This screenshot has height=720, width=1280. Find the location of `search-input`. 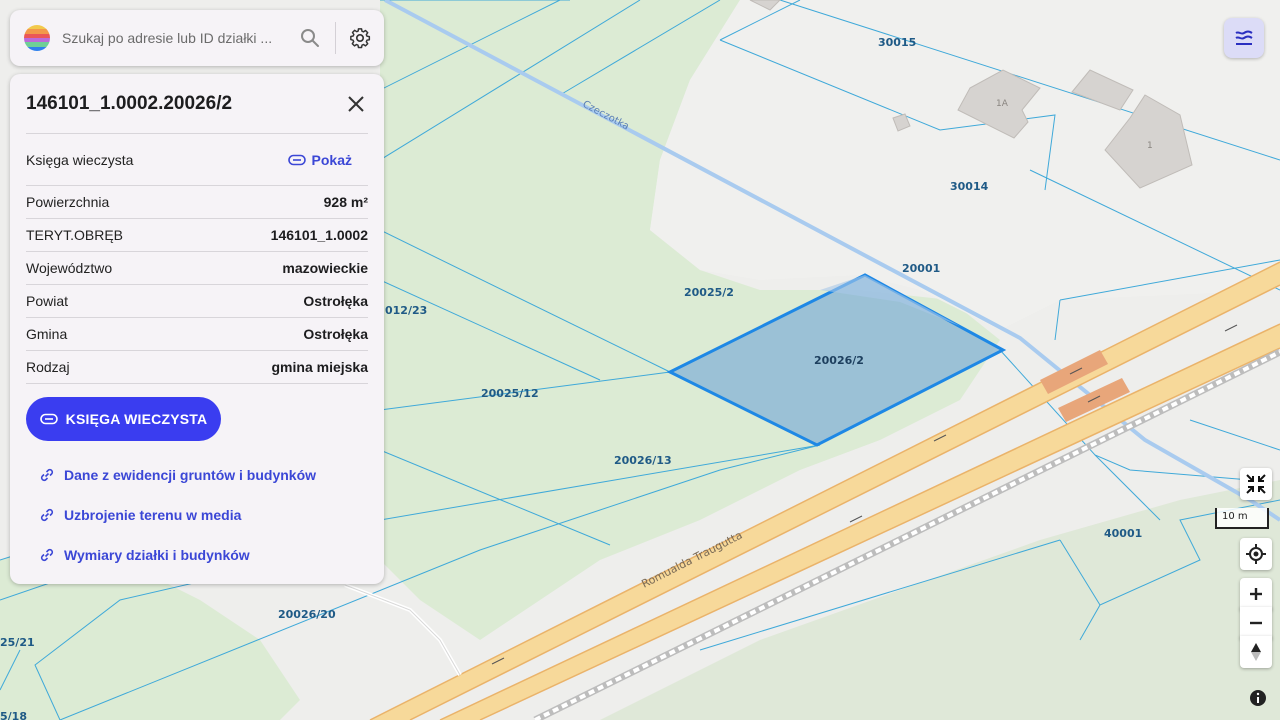

search-input is located at coordinates (180, 38).